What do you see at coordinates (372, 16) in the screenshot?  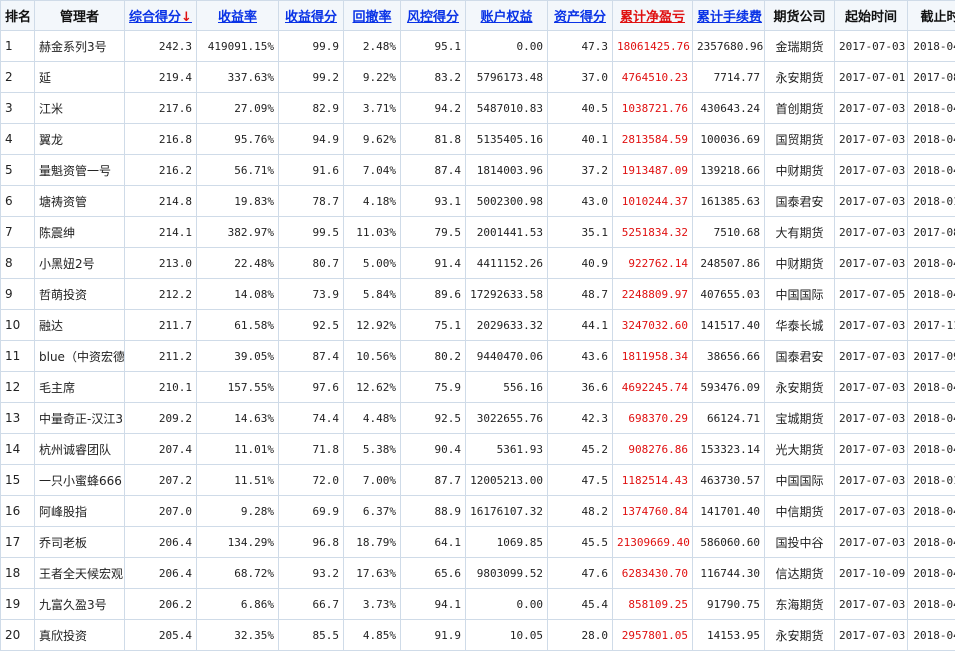 I see `col-drawdown-header: 回撤率` at bounding box center [372, 16].